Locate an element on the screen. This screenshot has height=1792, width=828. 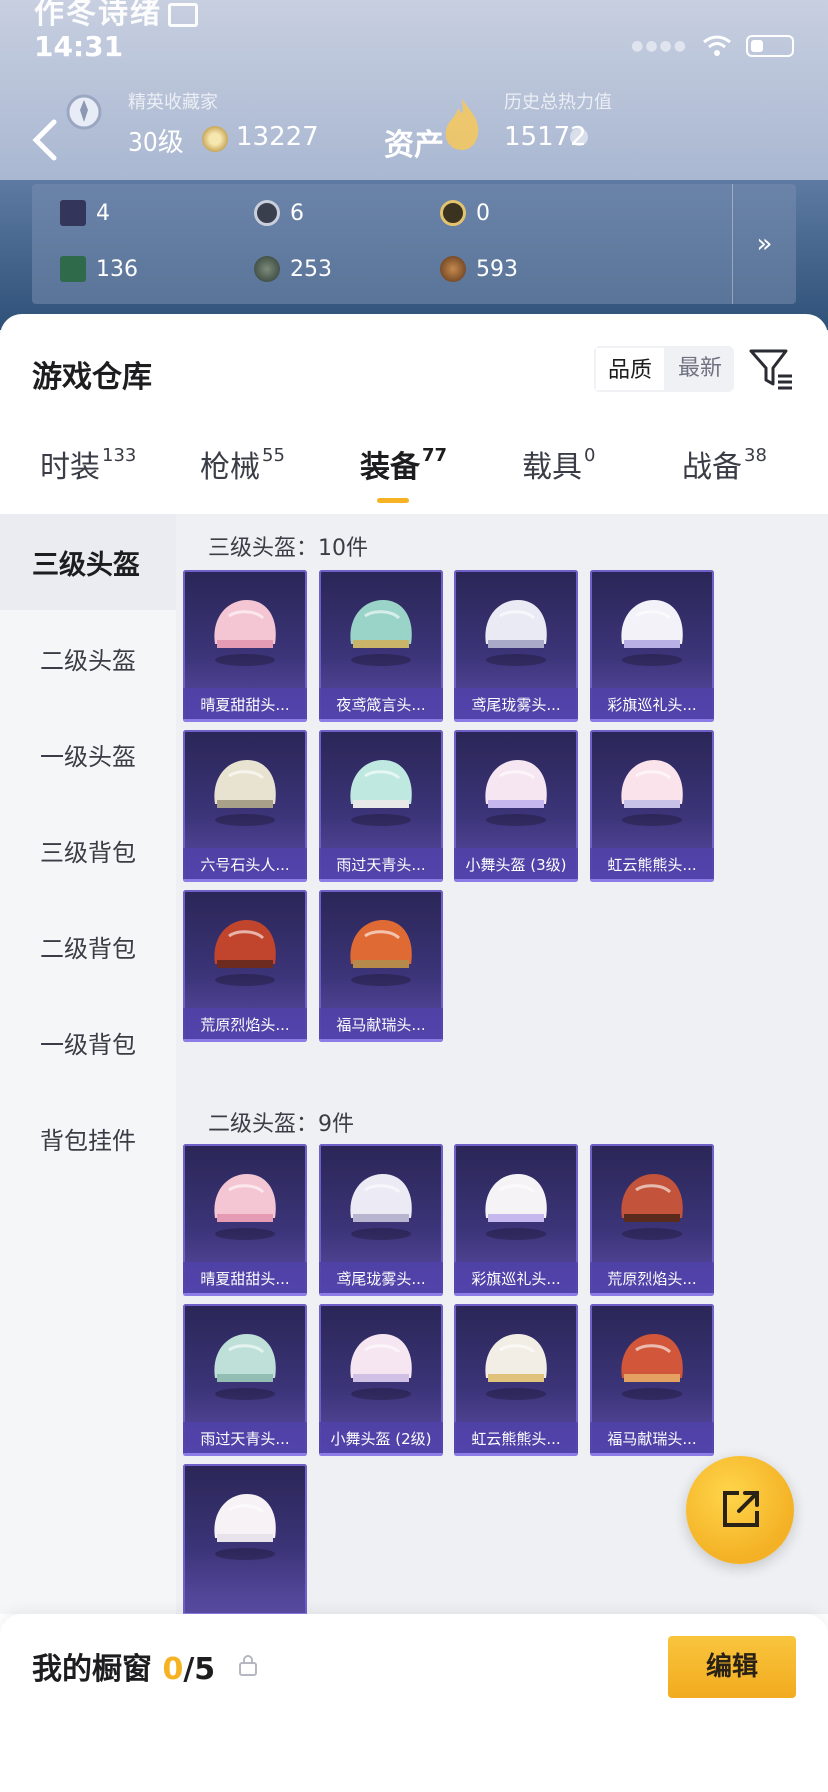
collector-badge-icon is located at coordinates (84, 112).